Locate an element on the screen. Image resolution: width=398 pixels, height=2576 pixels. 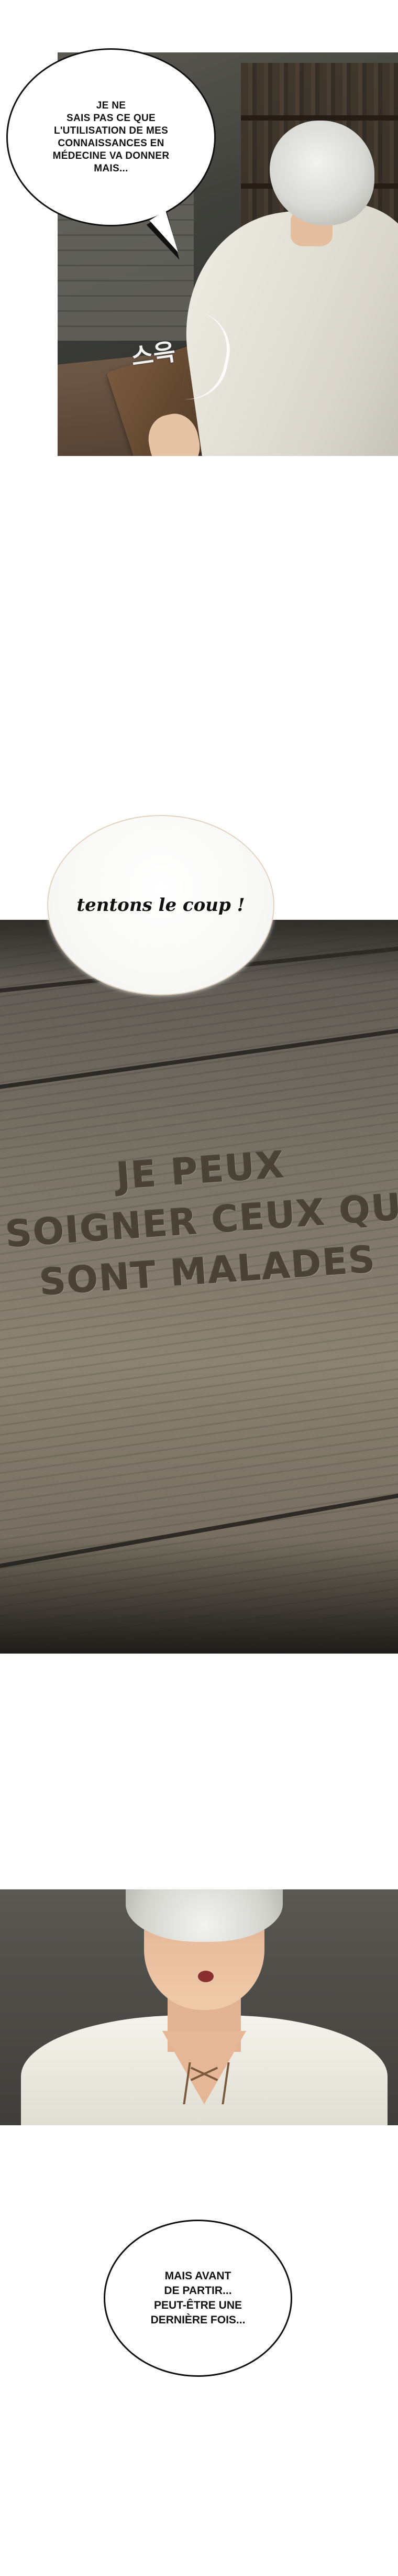
sound-effect: 스윽 is located at coordinates (153, 354).